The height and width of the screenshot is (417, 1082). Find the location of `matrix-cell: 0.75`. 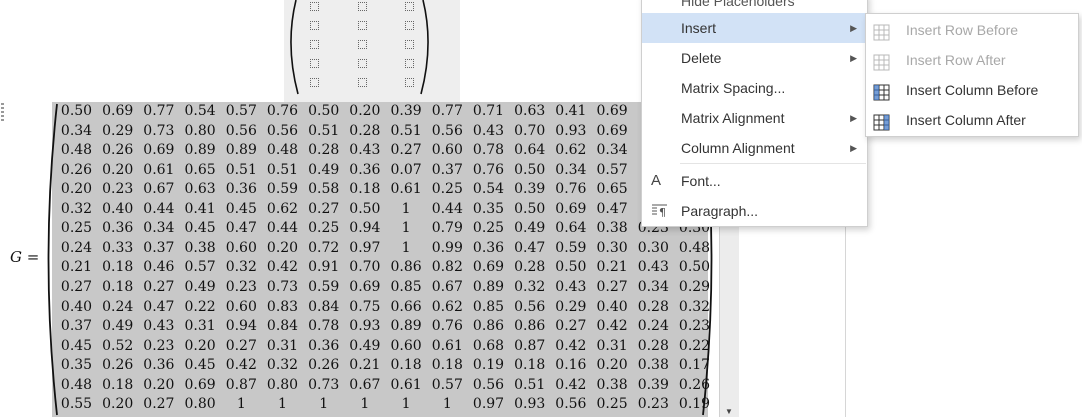

matrix-cell: 0.75 is located at coordinates (364, 307).